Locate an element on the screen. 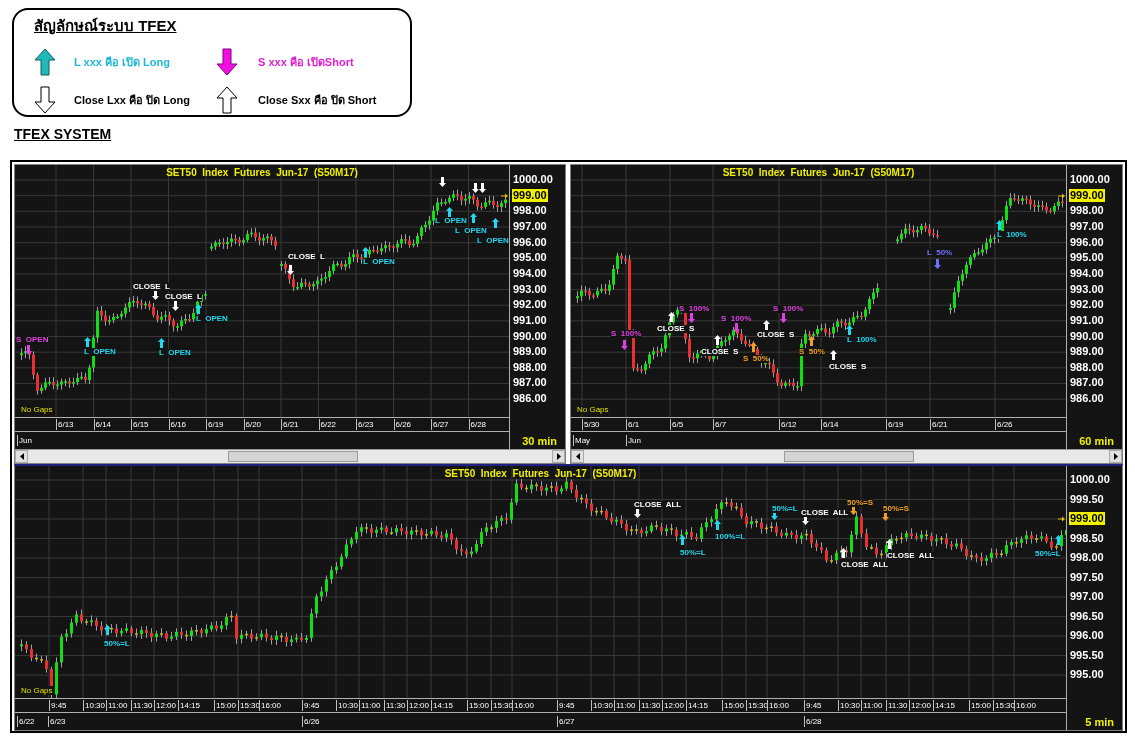  time-axis-label: 9:45 is located at coordinates (311, 705).